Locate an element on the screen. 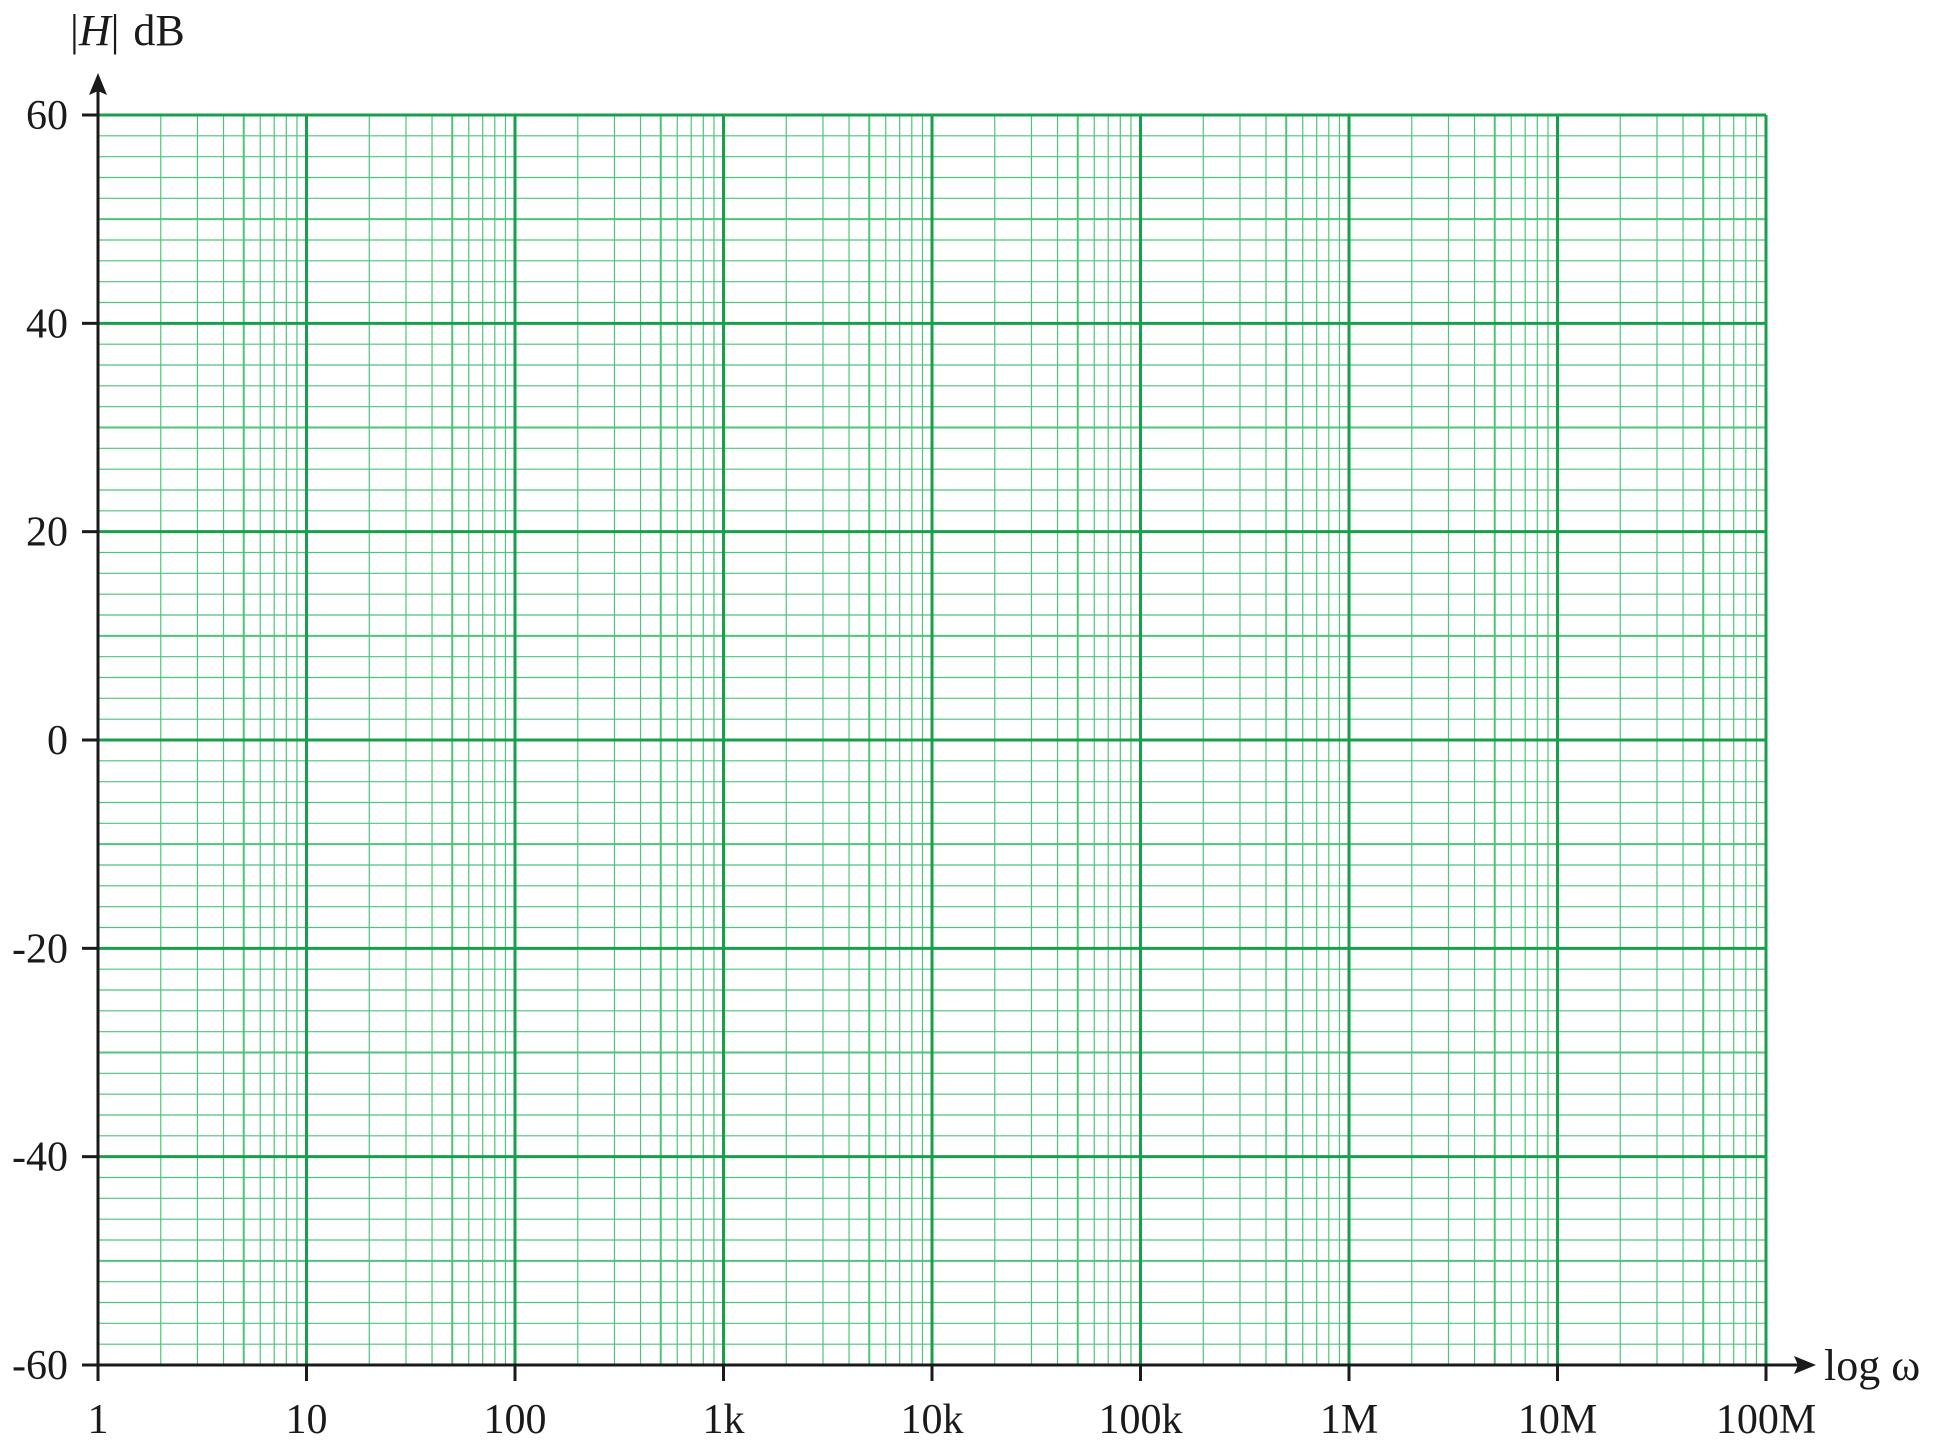 This screenshot has width=1934, height=1455. x-tick-label: 10 is located at coordinates (307, 1420).